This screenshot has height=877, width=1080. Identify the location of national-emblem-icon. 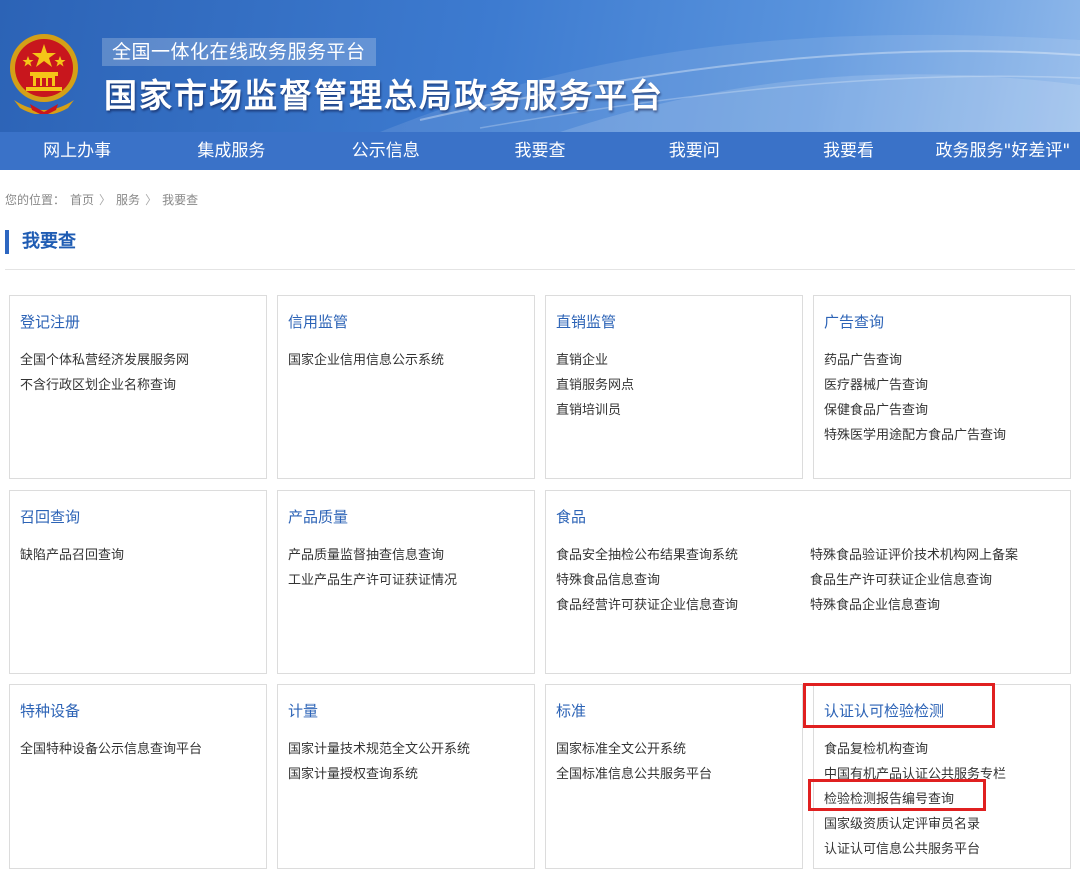
(44, 74).